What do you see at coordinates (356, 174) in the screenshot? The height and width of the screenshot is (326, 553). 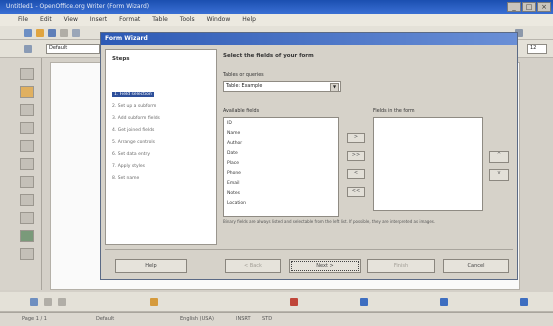 I see `remove-field-button: <` at bounding box center [356, 174].